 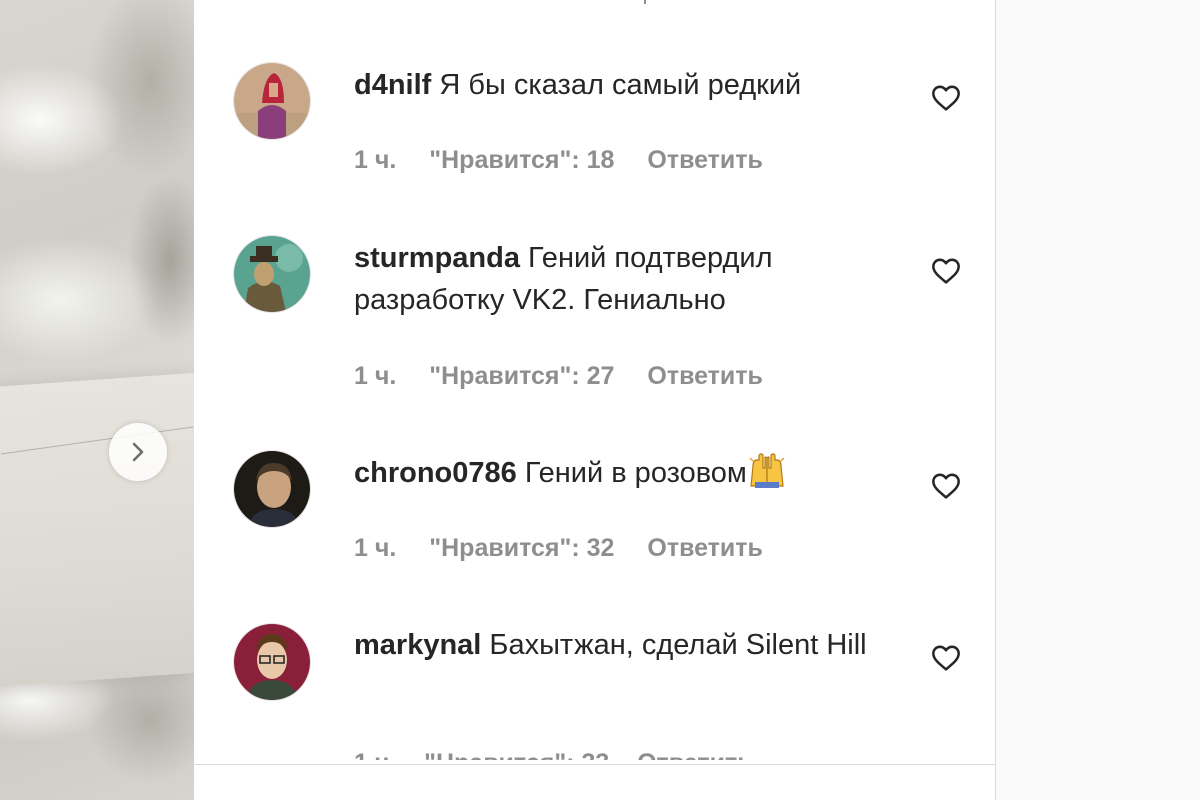 I want to click on comment-username: sturmpanda, so click(x=437, y=258).